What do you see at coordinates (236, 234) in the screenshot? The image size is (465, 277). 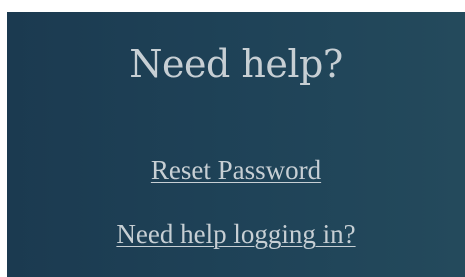 I see `login-help-link: Need help logging in?` at bounding box center [236, 234].